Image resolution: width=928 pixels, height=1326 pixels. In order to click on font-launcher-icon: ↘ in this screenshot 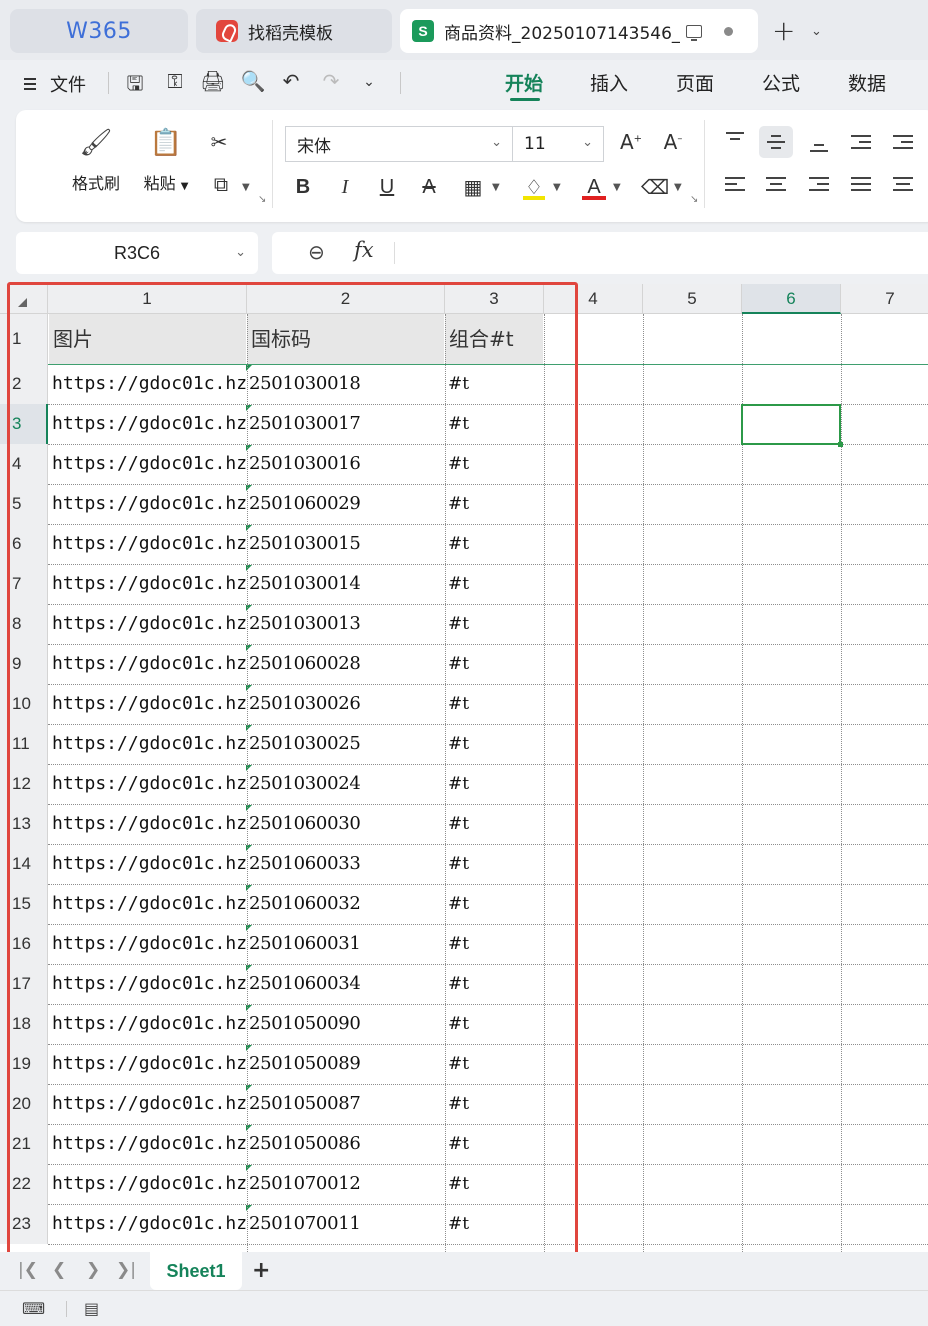, I will do `click(694, 199)`.